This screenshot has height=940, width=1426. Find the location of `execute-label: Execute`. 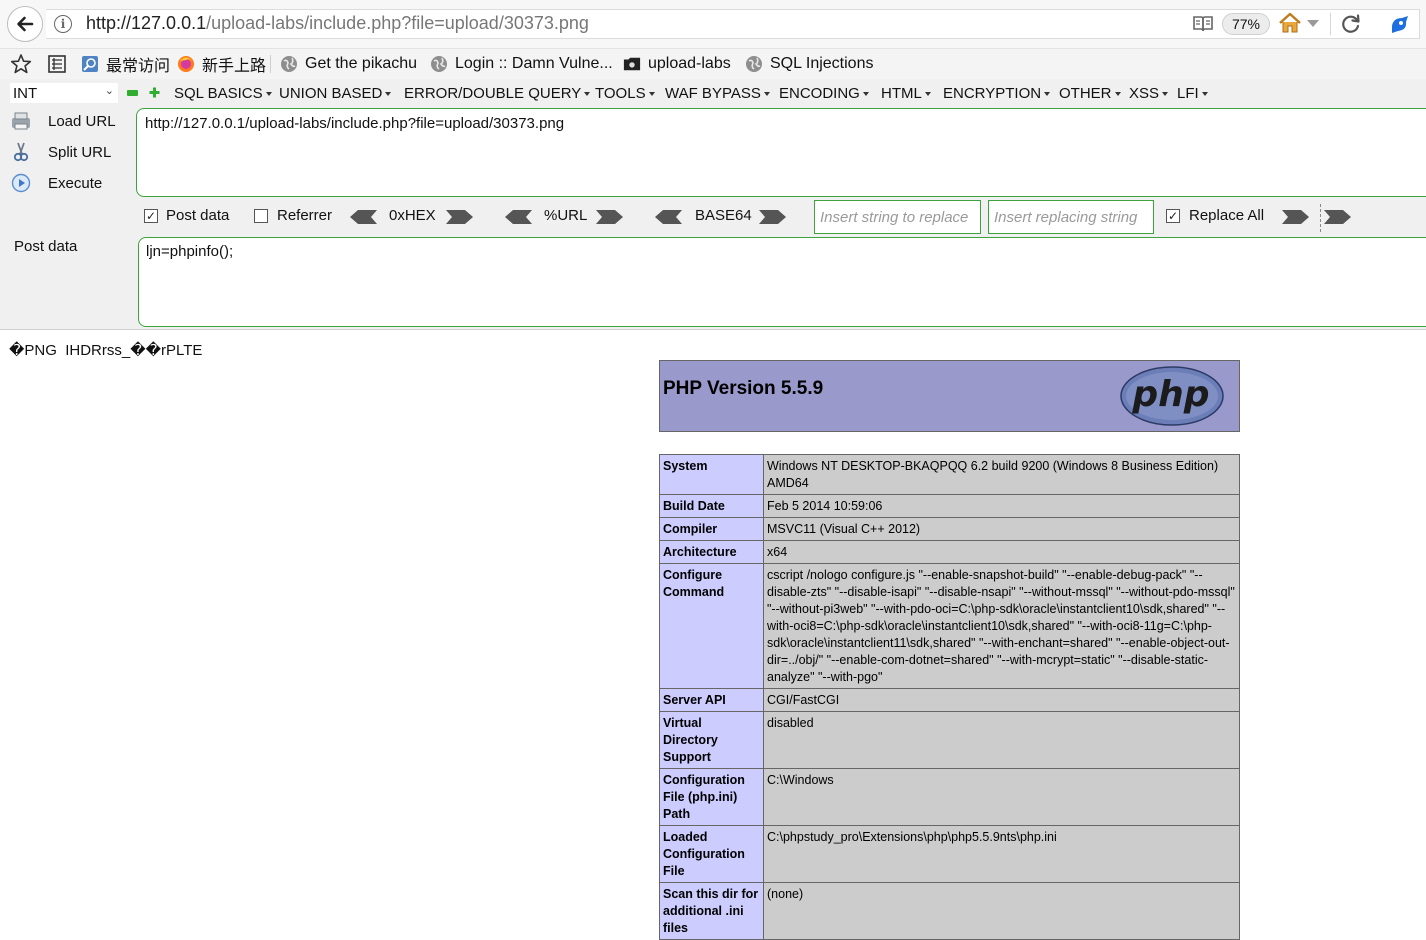

execute-label: Execute is located at coordinates (75, 183).